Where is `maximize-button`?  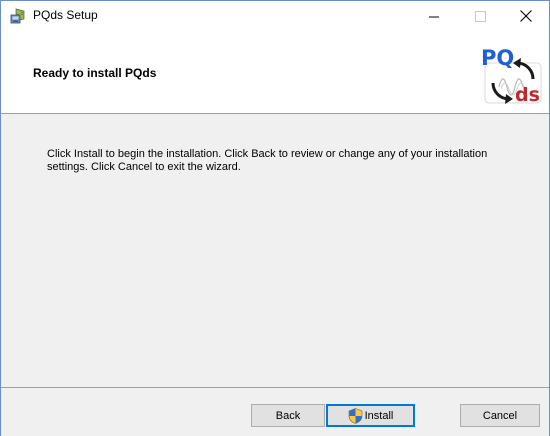 maximize-button is located at coordinates (480, 16).